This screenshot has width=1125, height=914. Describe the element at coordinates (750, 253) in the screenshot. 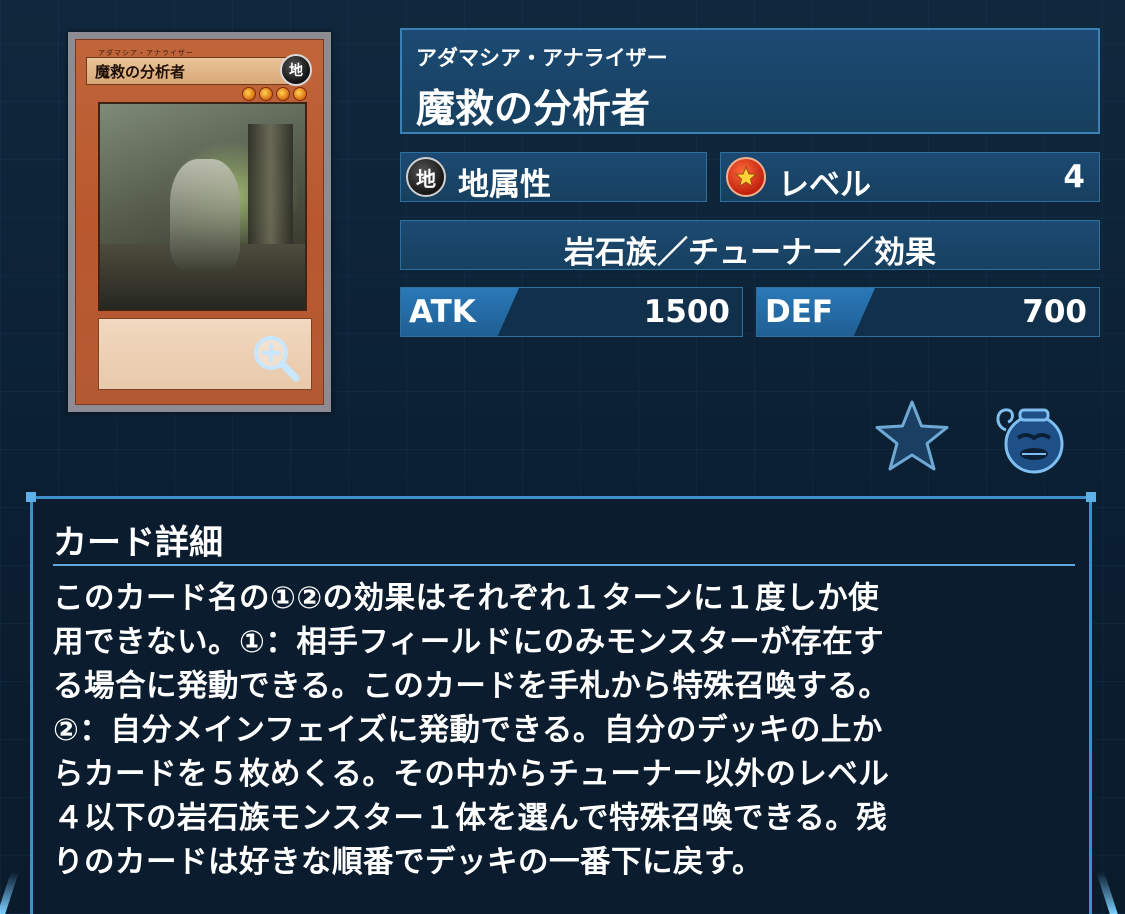

I see `card-type-line: 岩石族／チューナー／効果` at that location.